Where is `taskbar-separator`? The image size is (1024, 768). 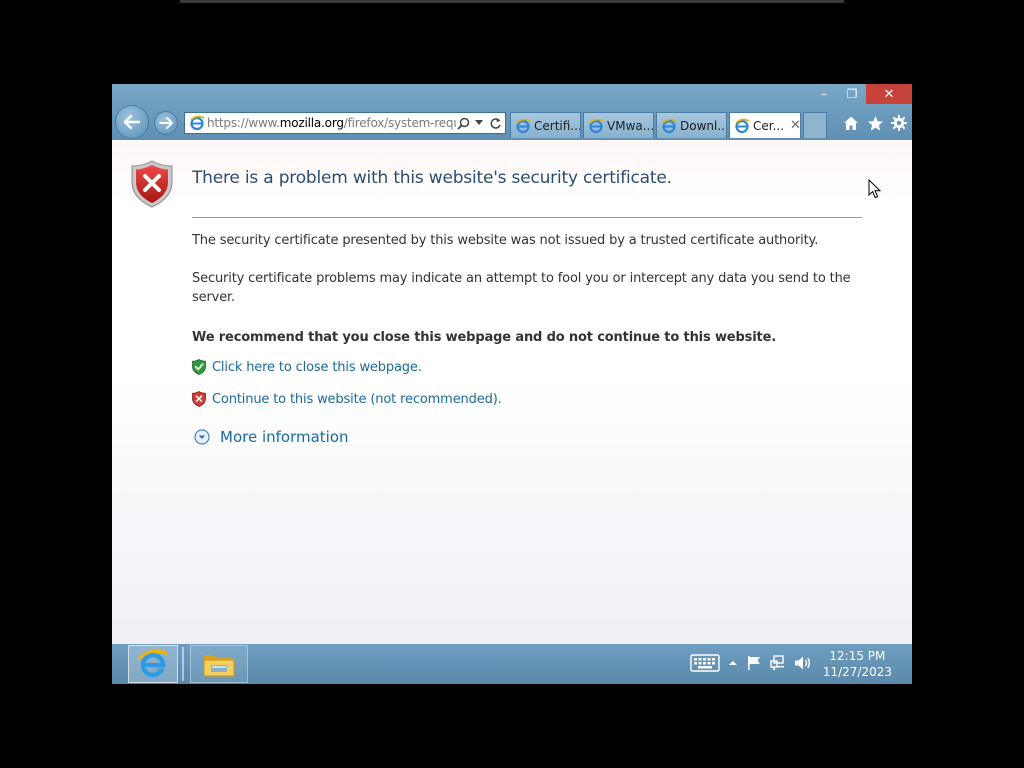
taskbar-separator is located at coordinates (183, 664).